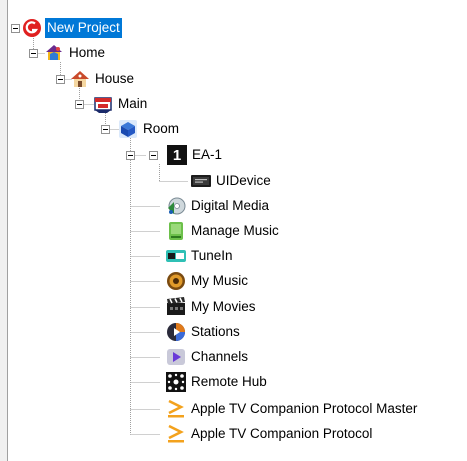 Image resolution: width=467 pixels, height=461 pixels. What do you see at coordinates (32, 28) in the screenshot?
I see `project-logo-icon` at bounding box center [32, 28].